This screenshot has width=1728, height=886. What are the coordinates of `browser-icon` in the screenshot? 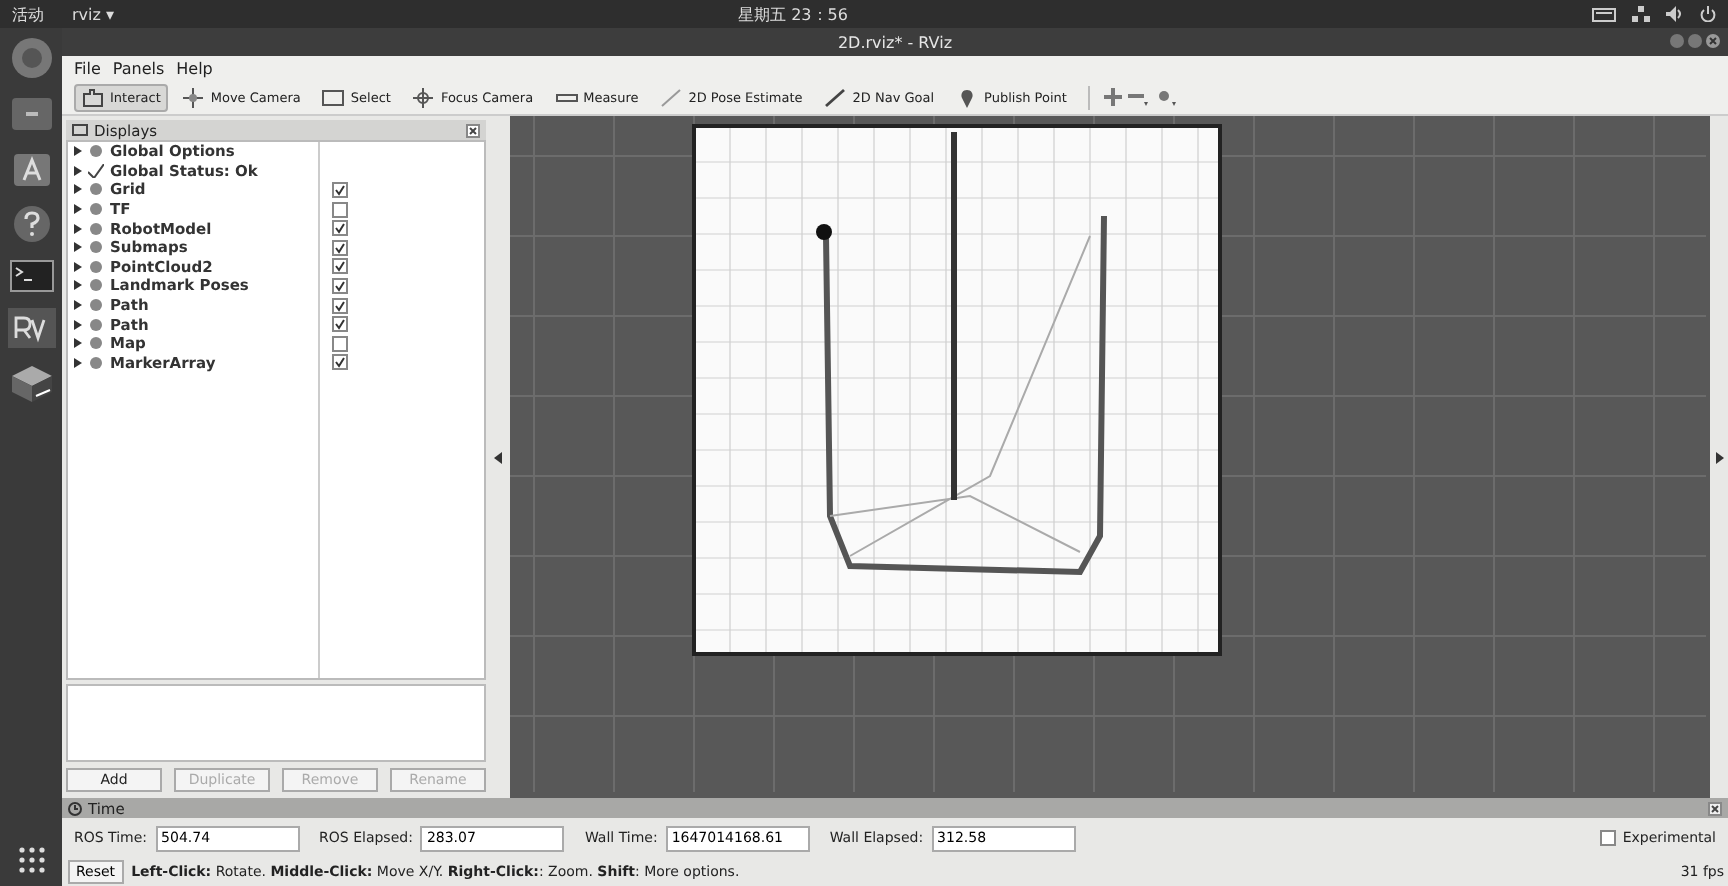 It's located at (31, 58).